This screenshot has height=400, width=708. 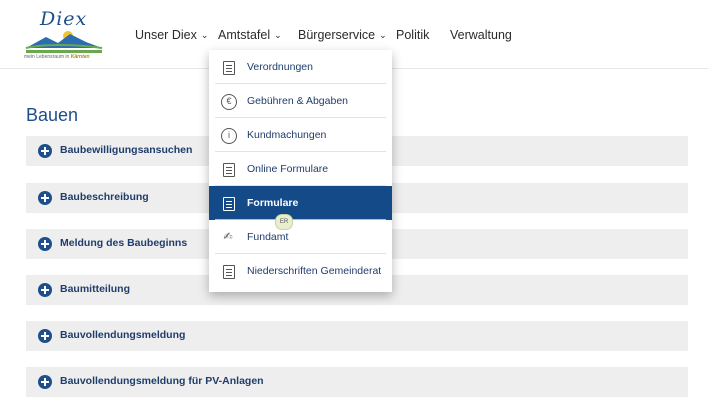 I want to click on menu-item-online-formulare: Online Formulare, so click(x=300, y=169).